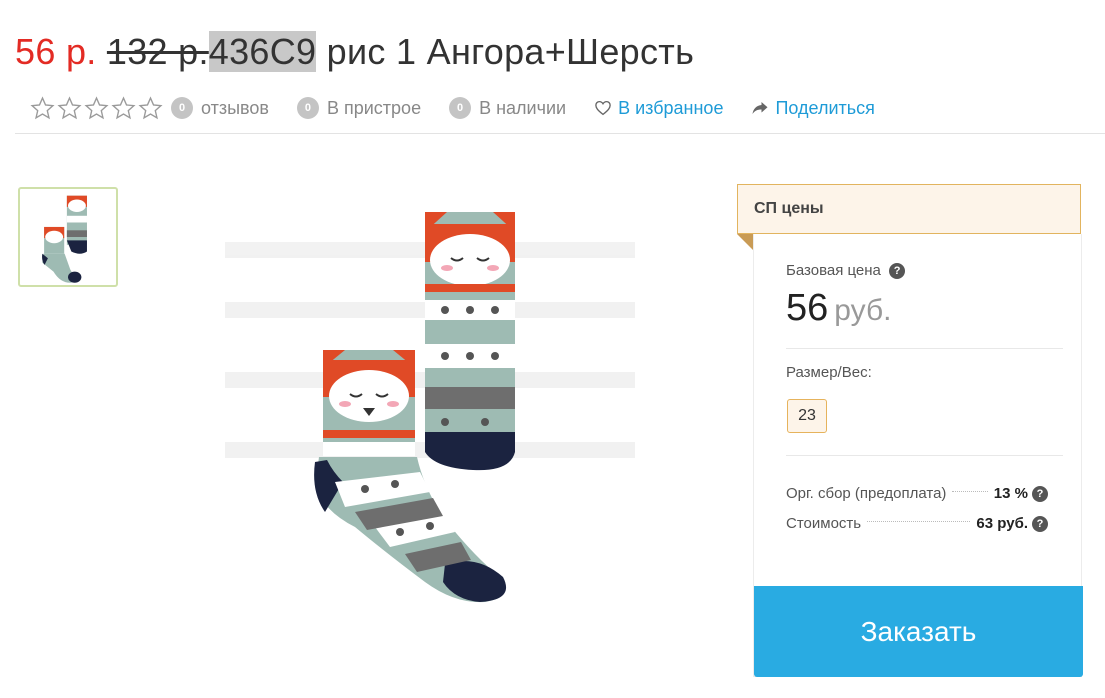 The width and height of the screenshot is (1105, 698). I want to click on current-price: 56 р., so click(56, 51).